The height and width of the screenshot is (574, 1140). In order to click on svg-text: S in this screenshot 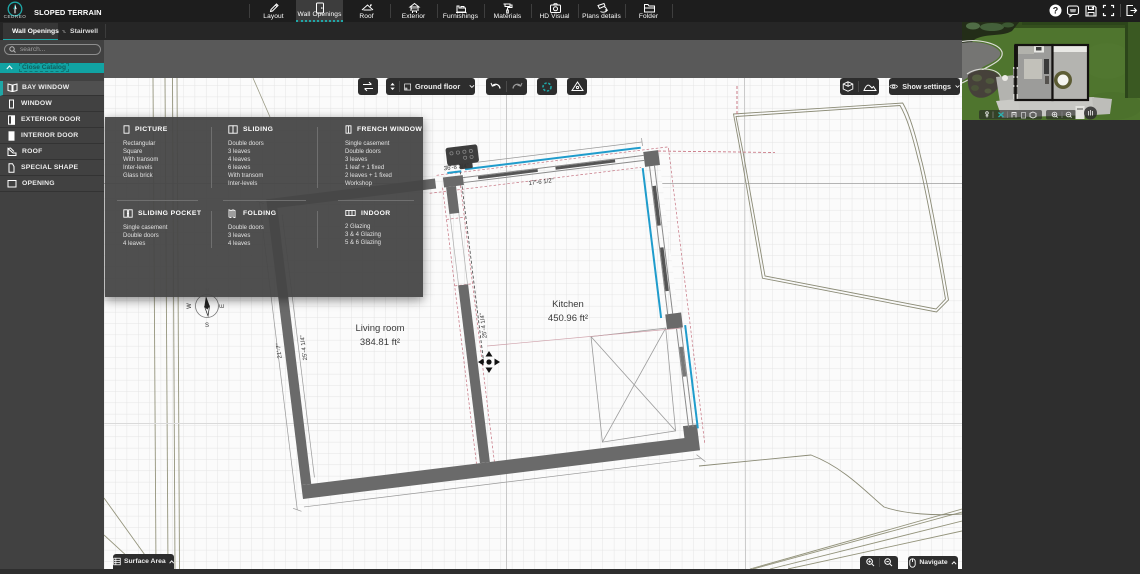, I will do `click(207, 326)`.